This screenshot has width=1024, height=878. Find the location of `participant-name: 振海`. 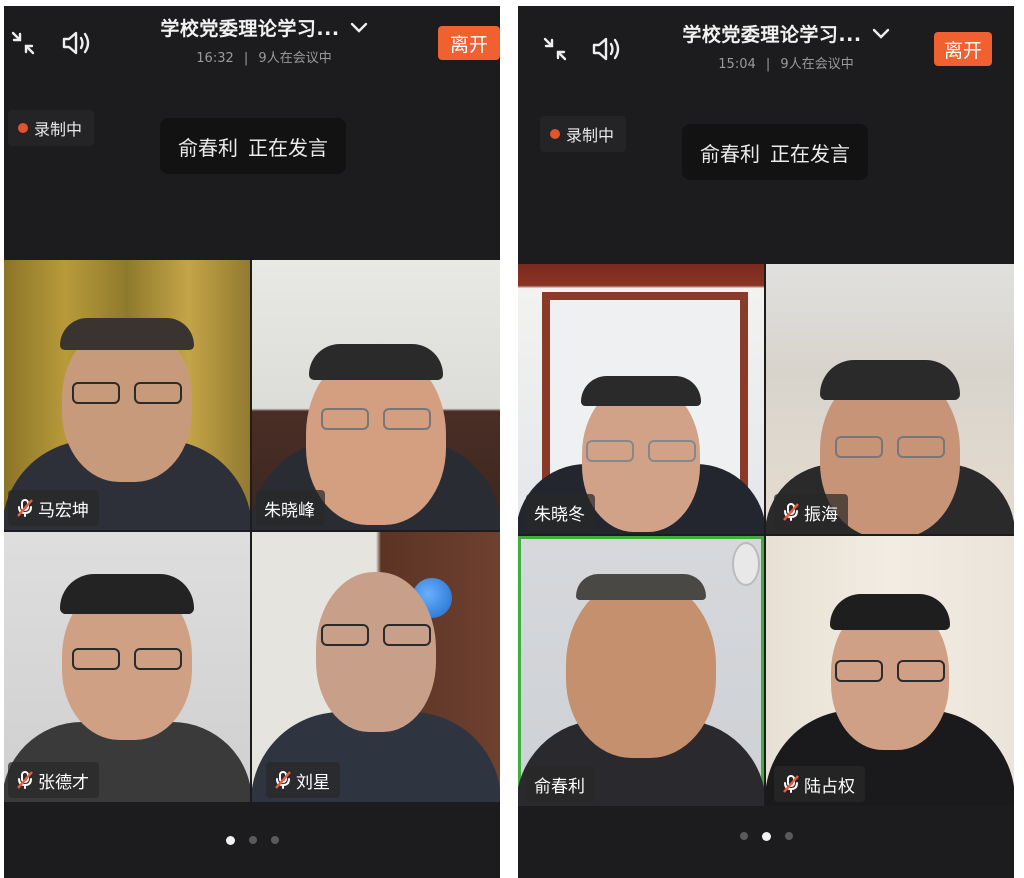

participant-name: 振海 is located at coordinates (821, 514).